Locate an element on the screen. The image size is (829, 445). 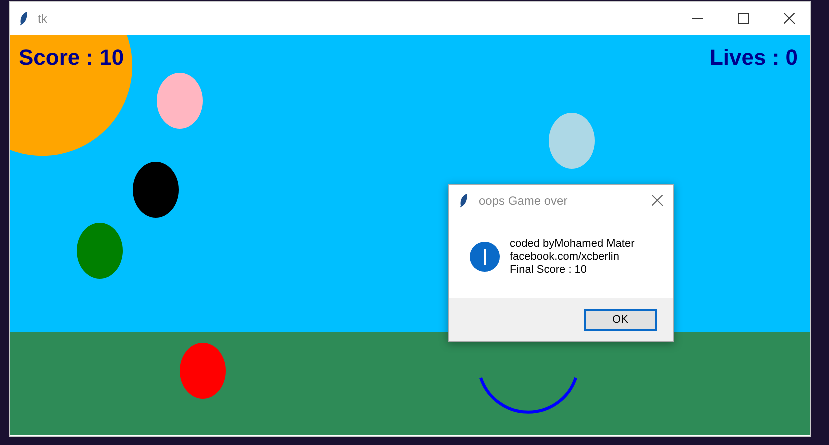
window-title: tk is located at coordinates (43, 19).